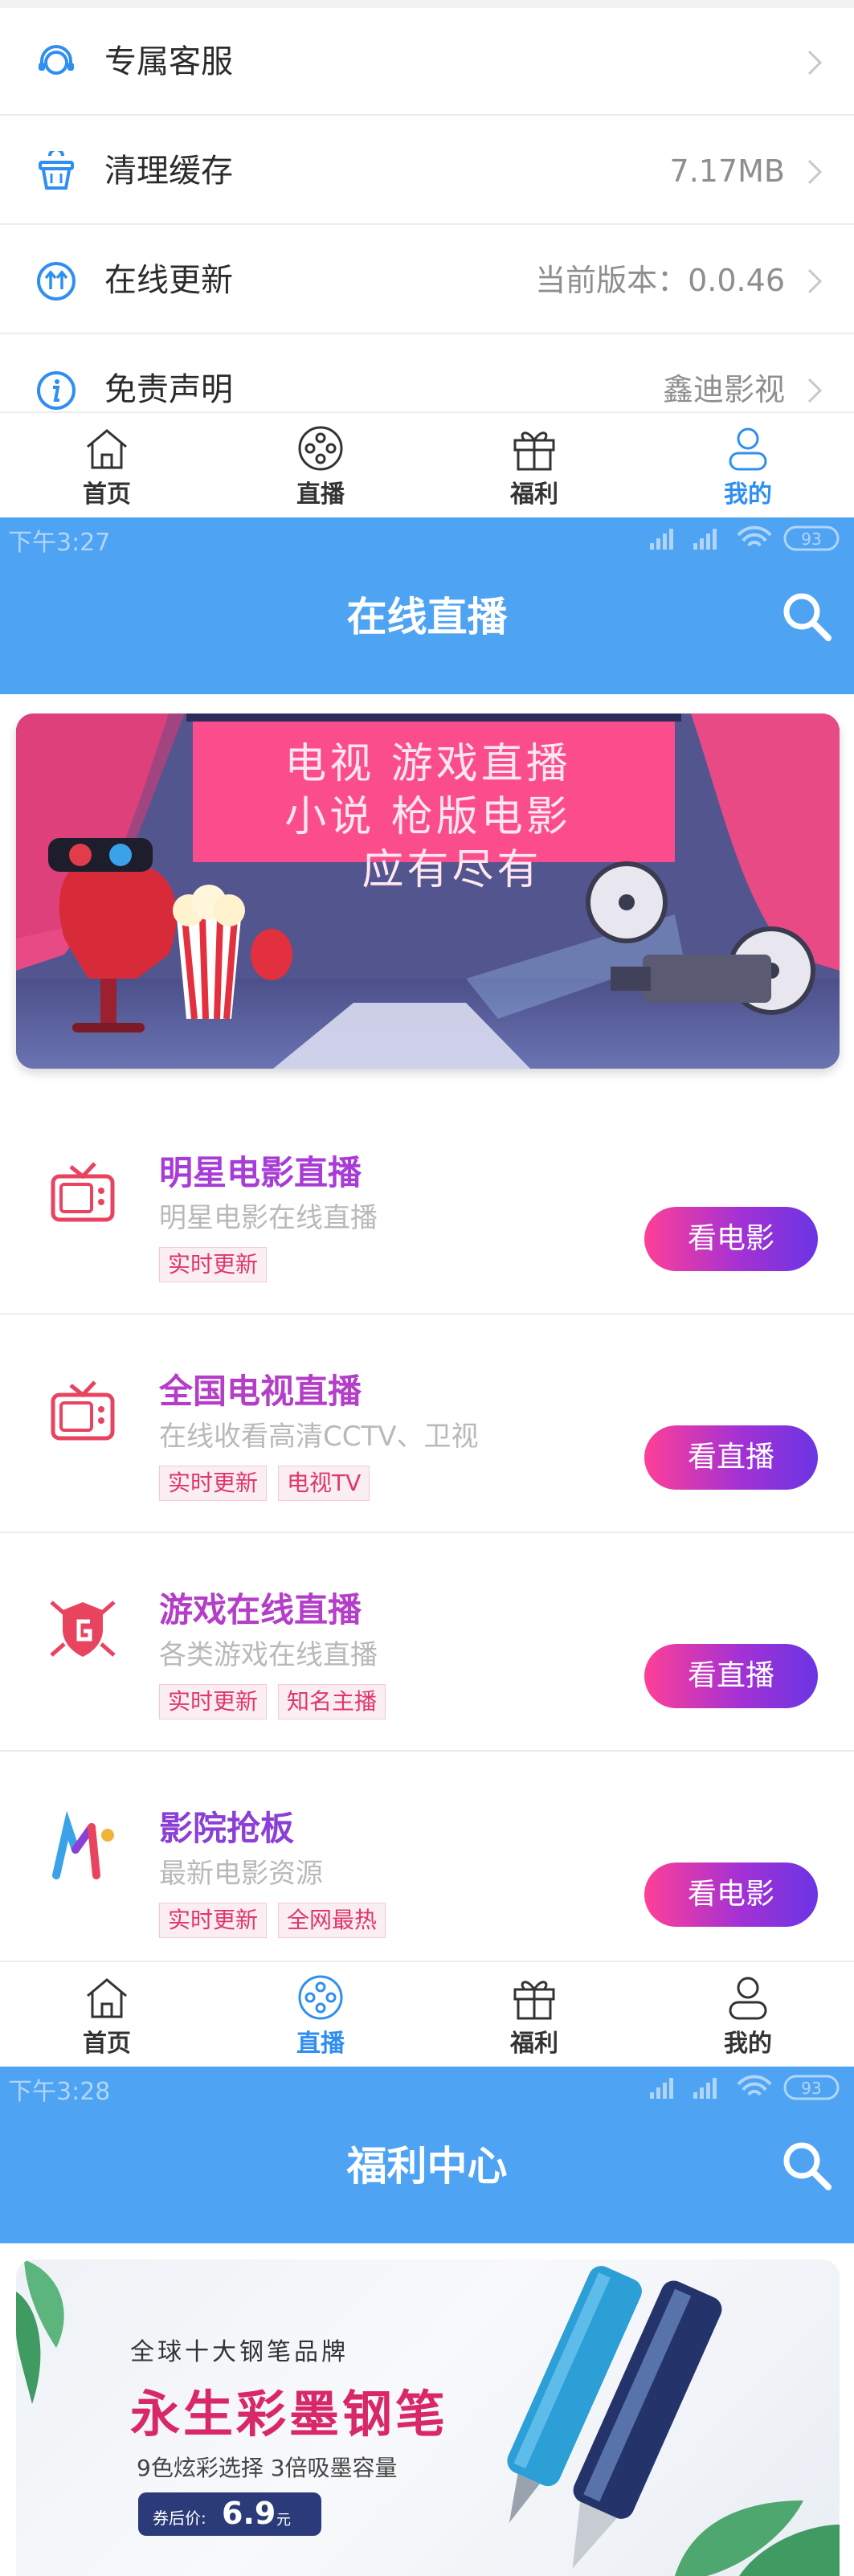  I want to click on promo-subline: 9色炫彩选择 3倍吸墨容量, so click(267, 2468).